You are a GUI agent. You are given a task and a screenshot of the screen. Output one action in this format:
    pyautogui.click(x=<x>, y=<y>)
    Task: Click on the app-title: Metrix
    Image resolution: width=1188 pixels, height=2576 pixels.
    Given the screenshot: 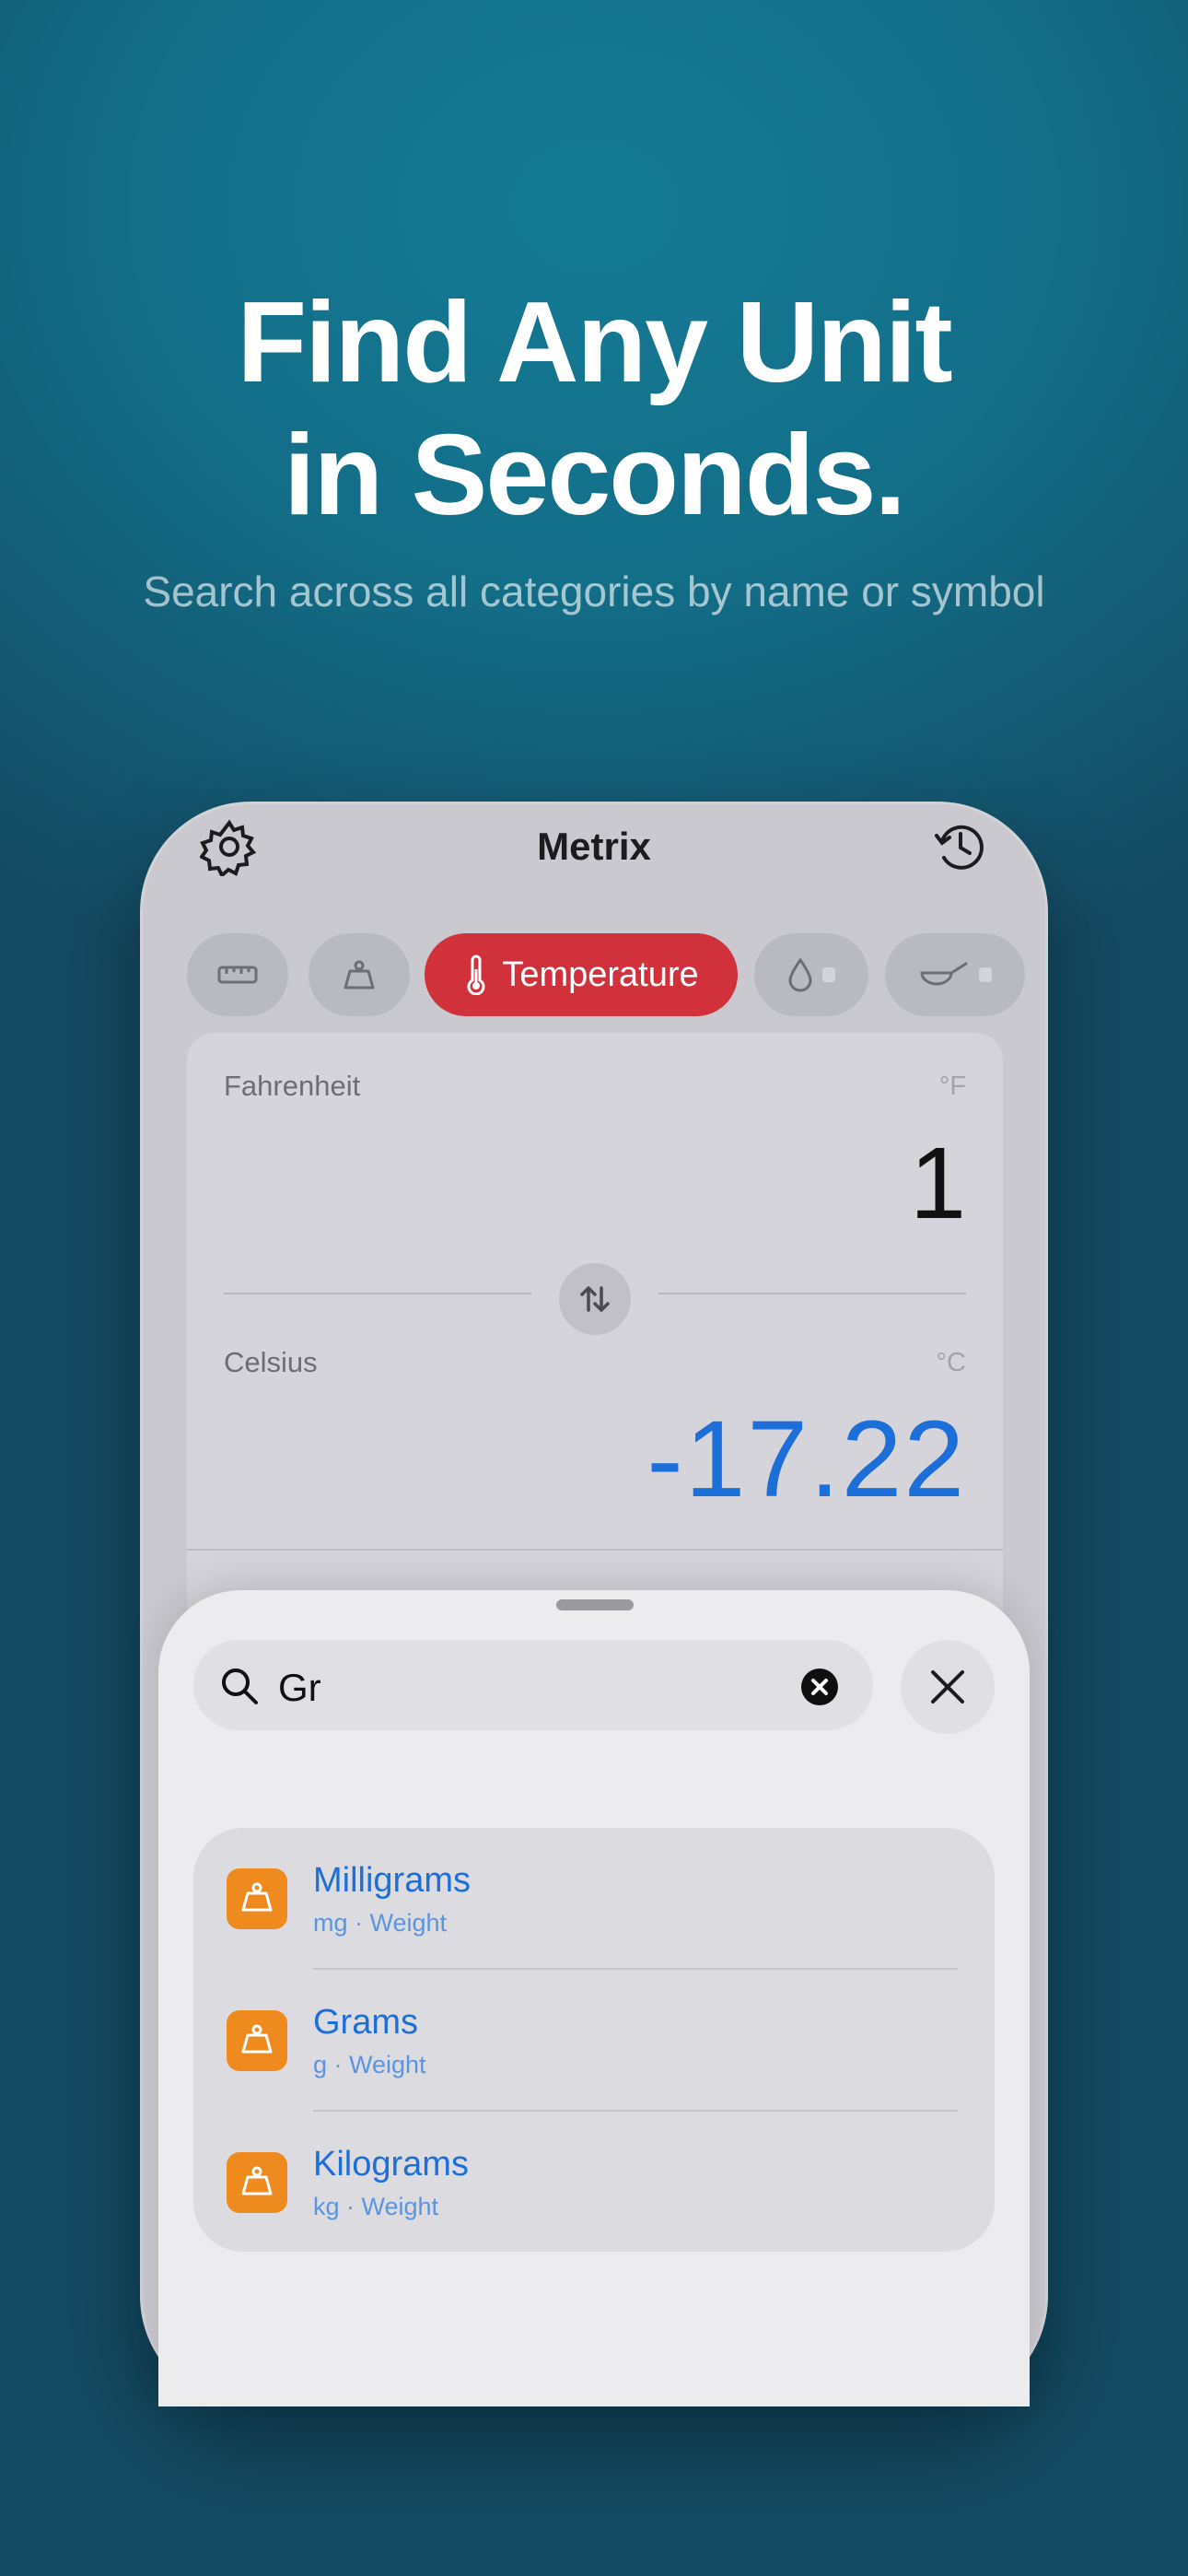 What is the action you would take?
    pyautogui.click(x=594, y=846)
    